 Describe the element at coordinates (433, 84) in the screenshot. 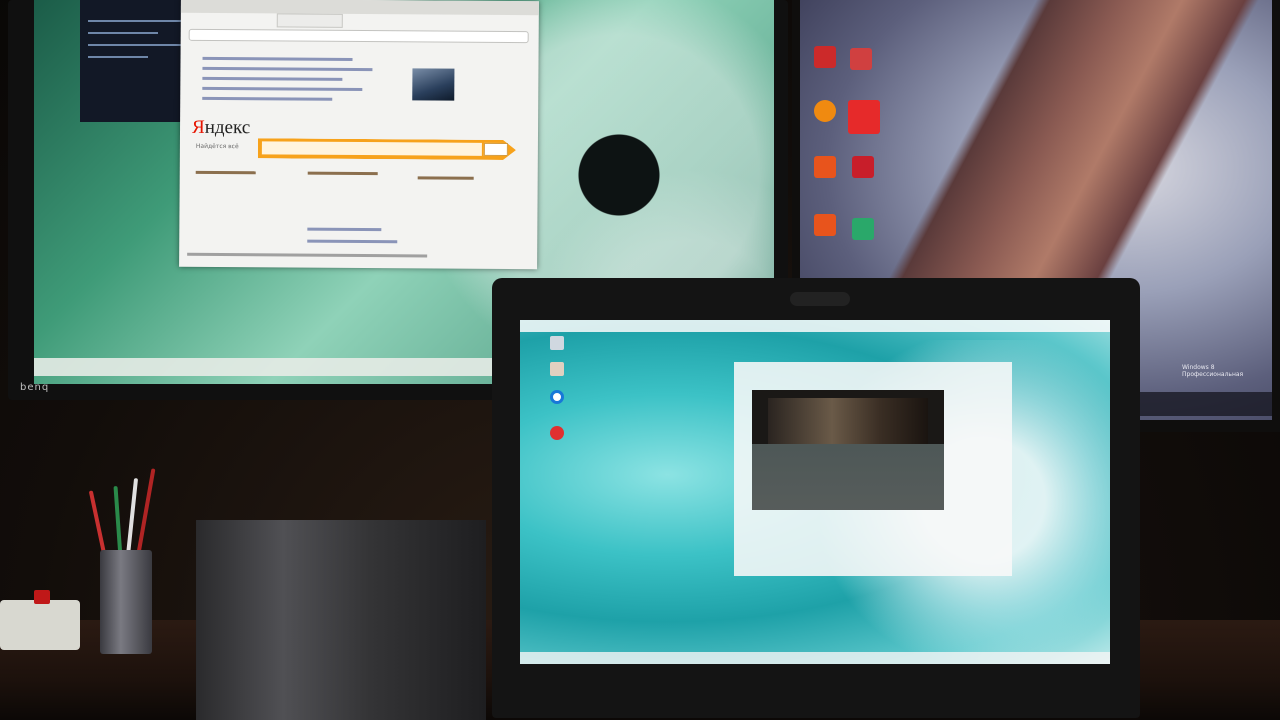

I see `news-photo` at that location.